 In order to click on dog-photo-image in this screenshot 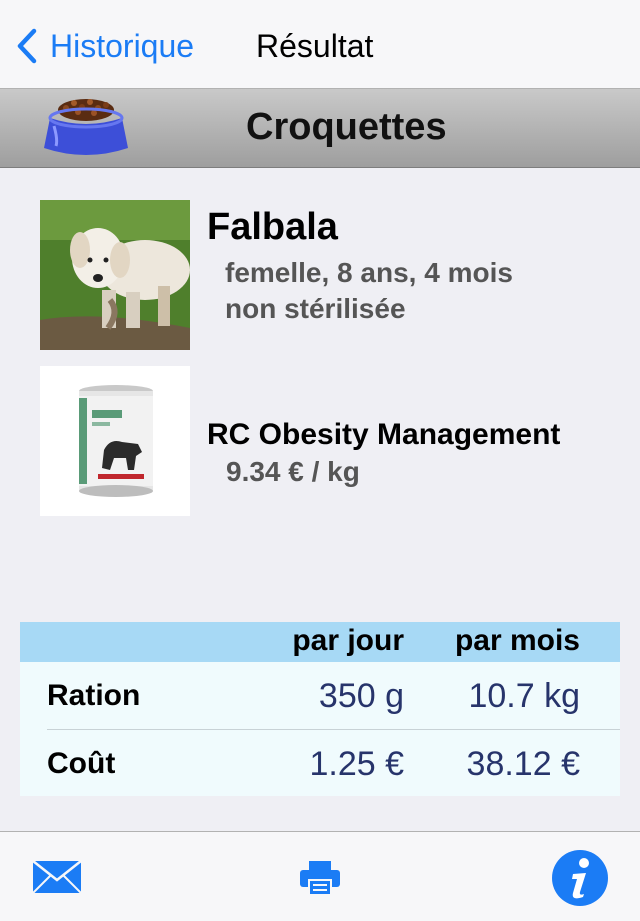, I will do `click(115, 275)`.